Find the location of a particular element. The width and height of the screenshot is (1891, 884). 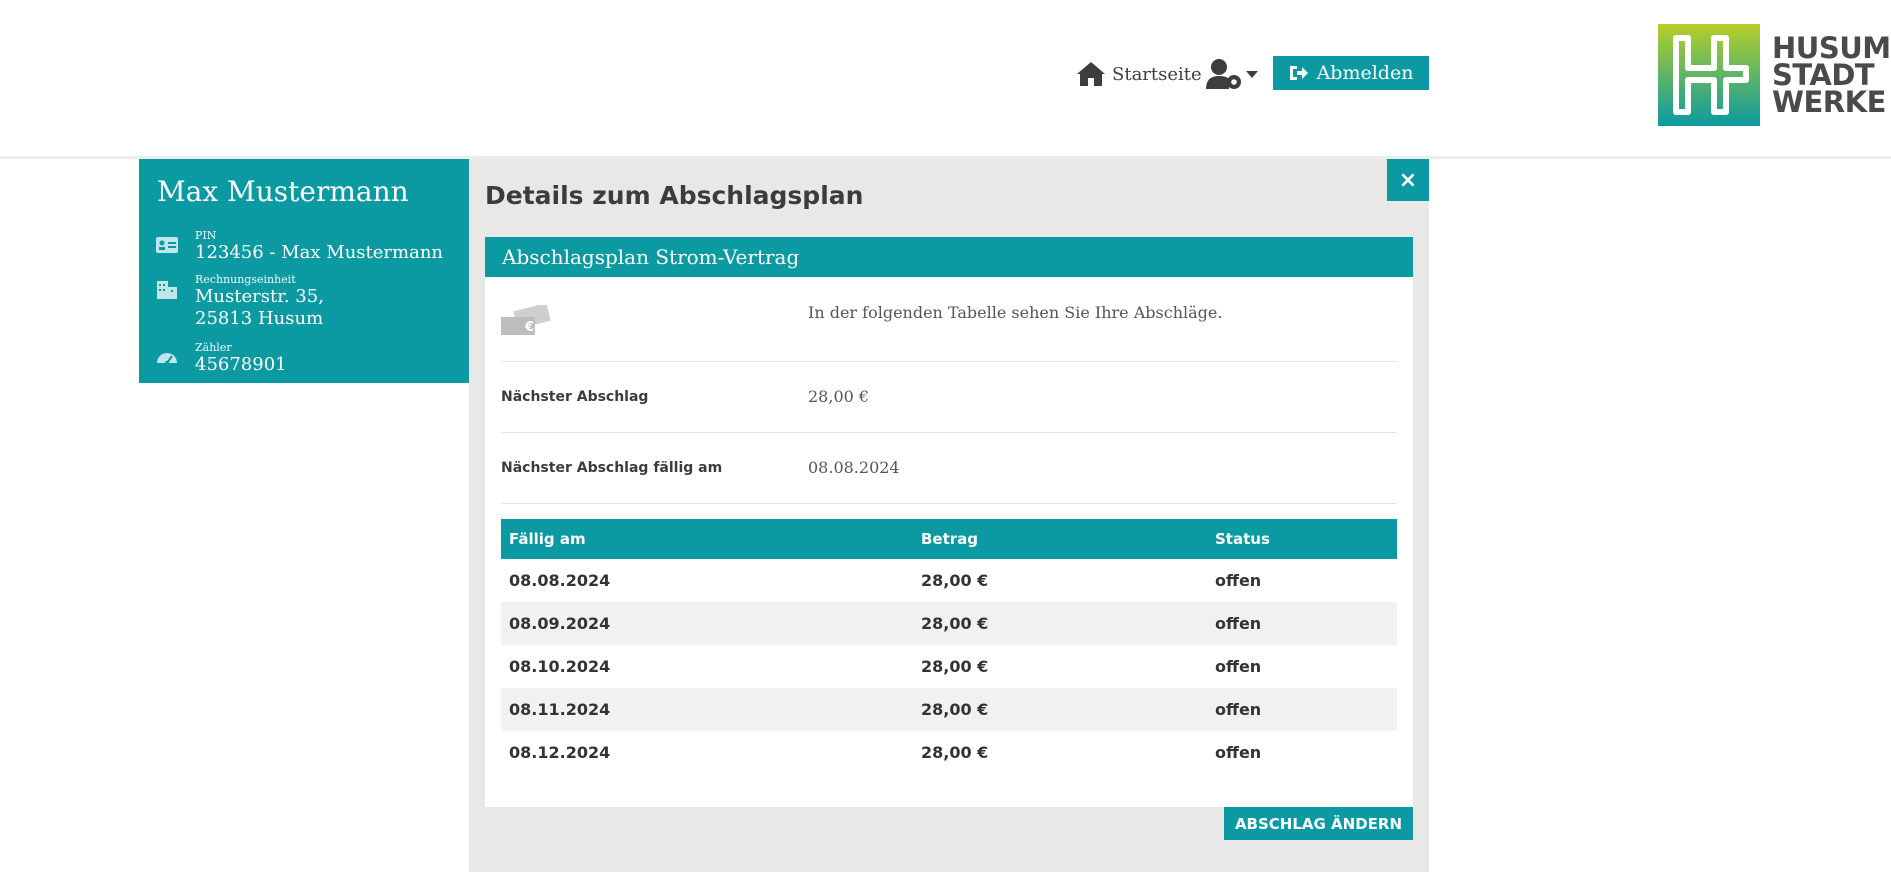

nav-home-label: Startseite is located at coordinates (1157, 74).